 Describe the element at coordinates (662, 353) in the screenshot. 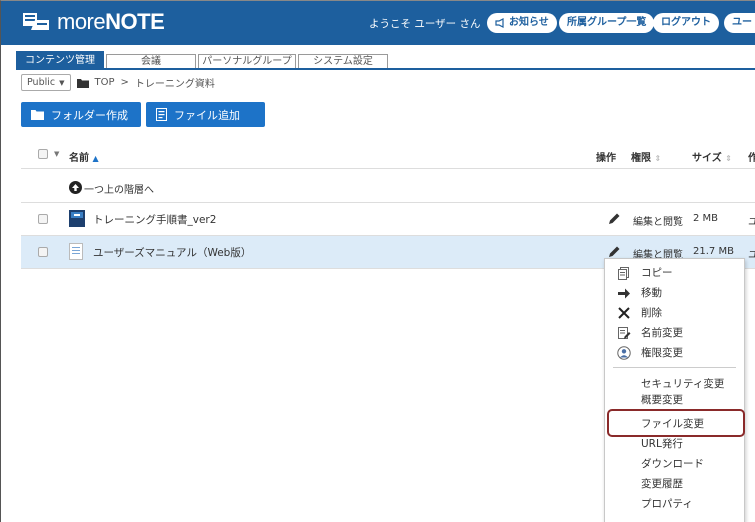

I see `menu-item-label: 権限変更` at that location.